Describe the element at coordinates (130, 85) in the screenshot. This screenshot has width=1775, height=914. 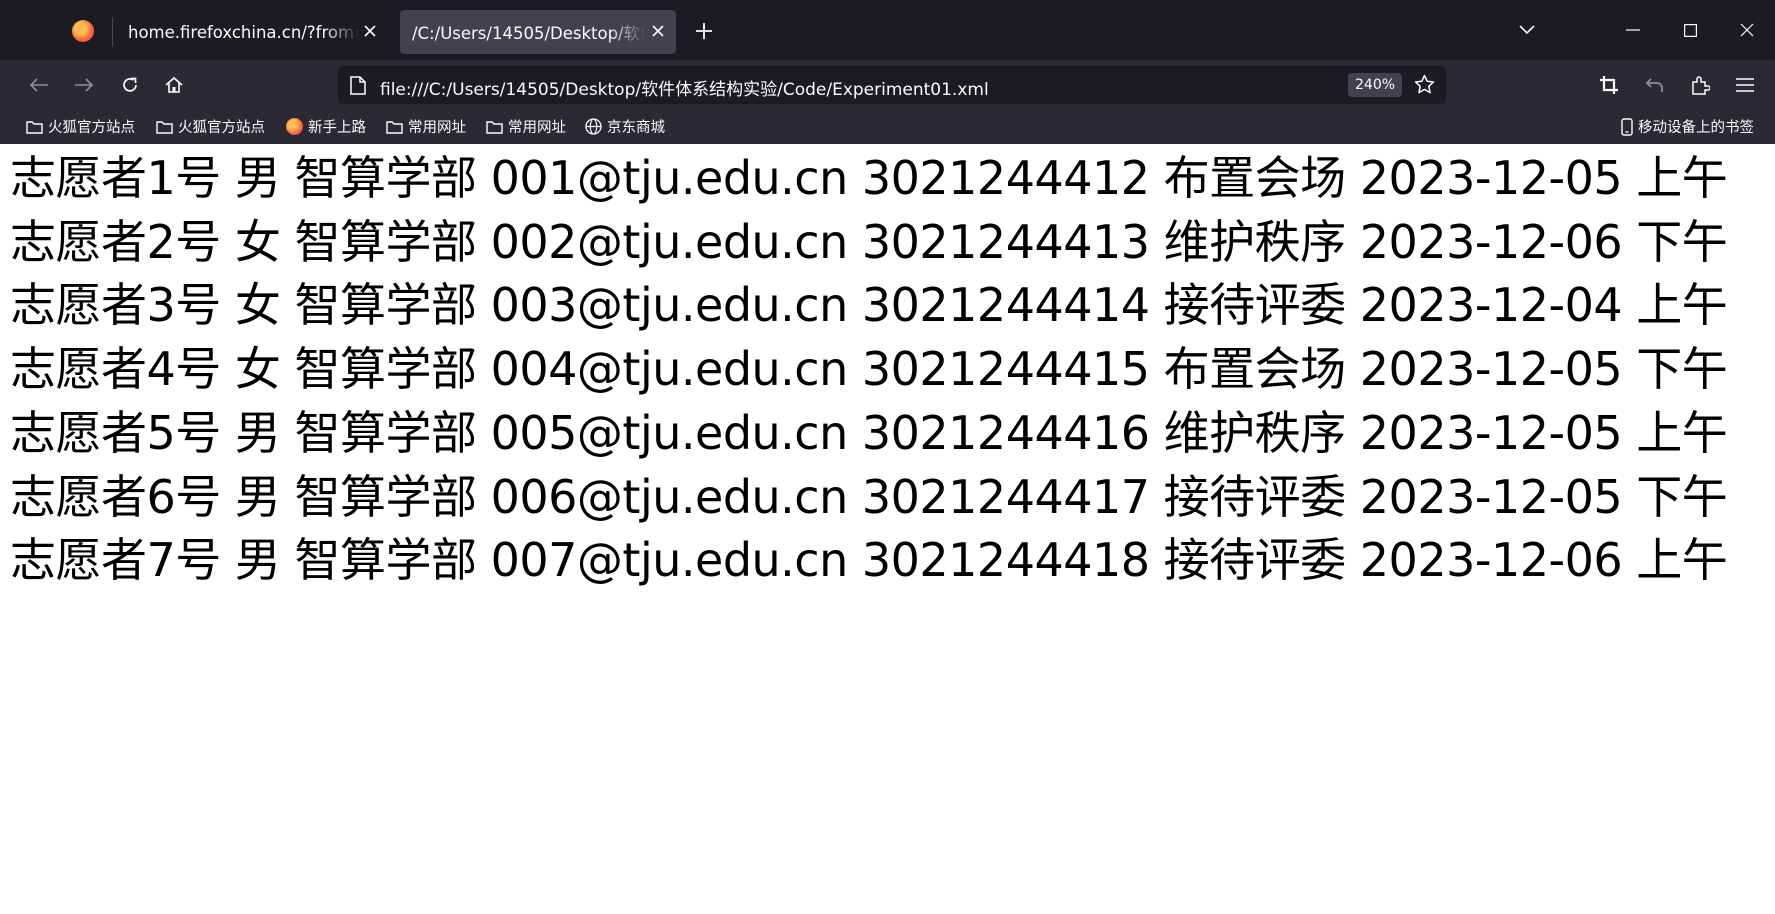
I see `reload-icon` at that location.